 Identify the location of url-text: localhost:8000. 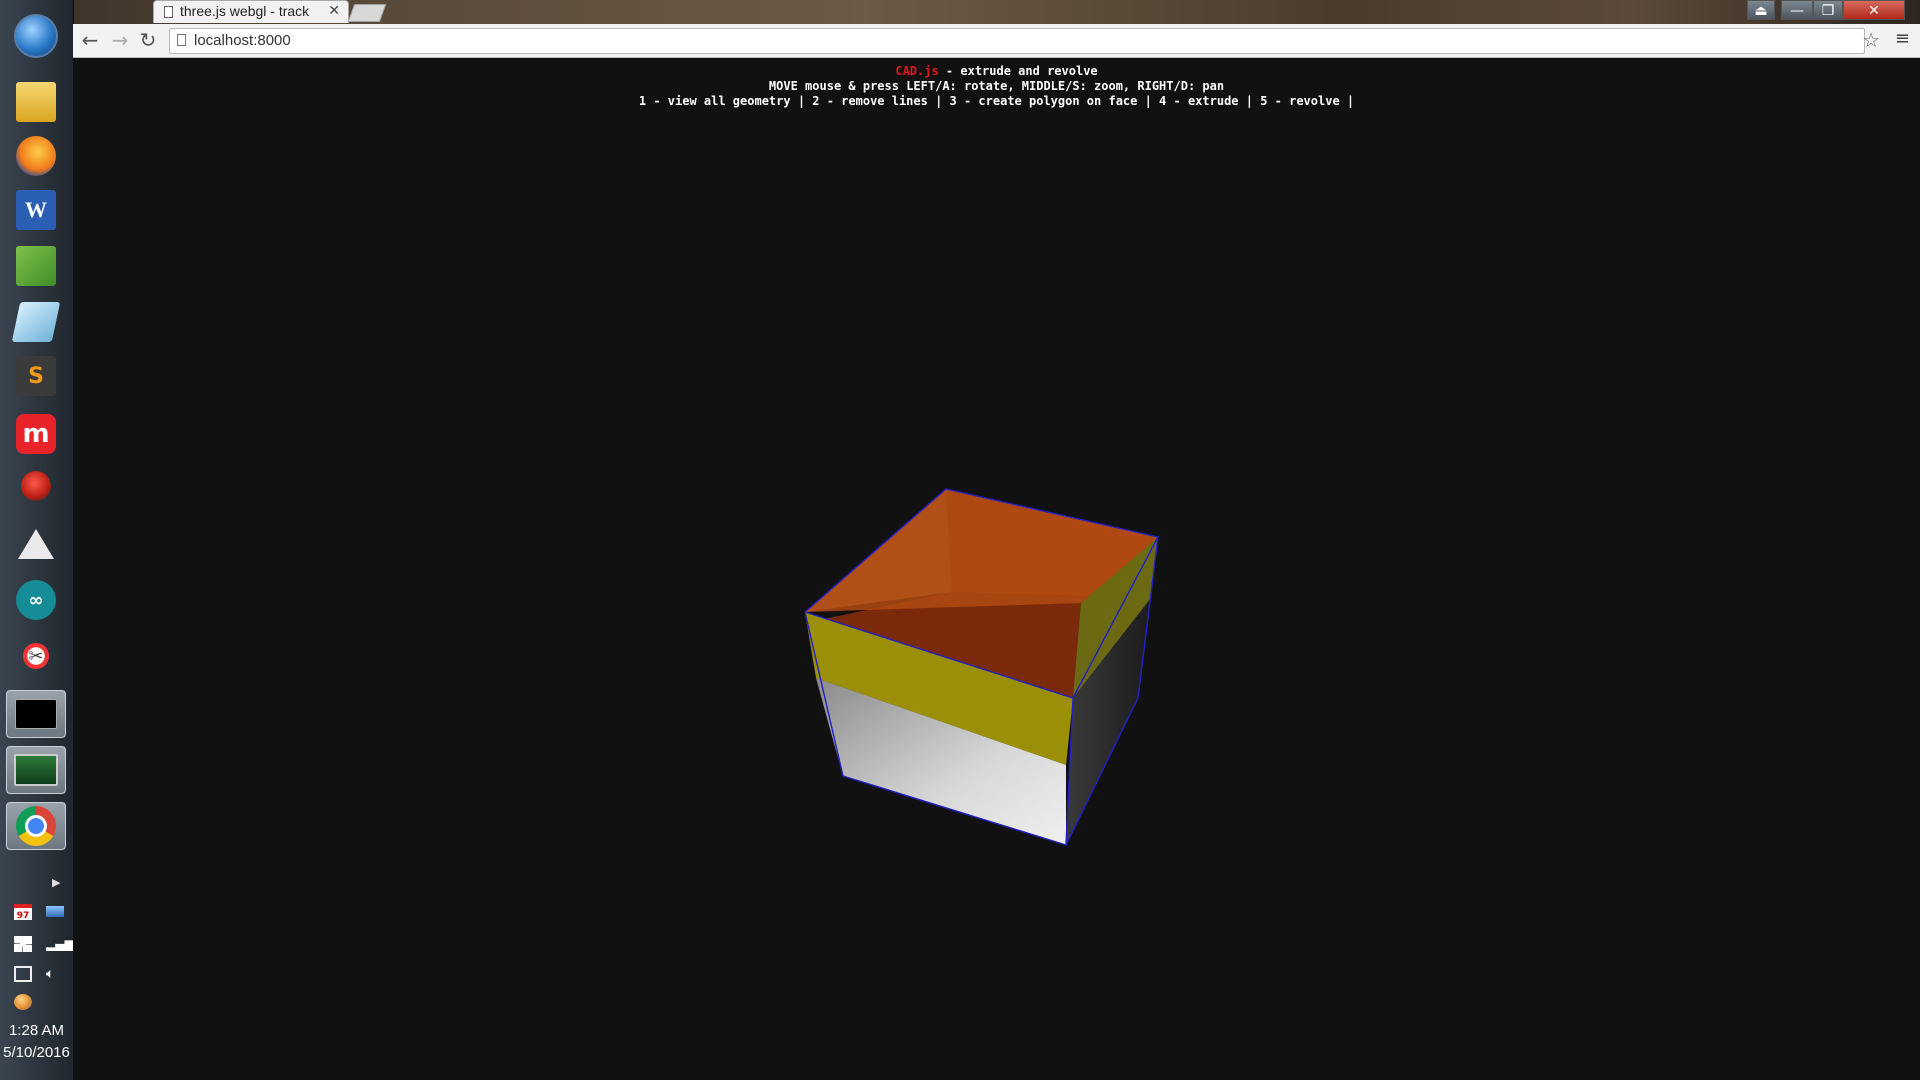
(242, 40).